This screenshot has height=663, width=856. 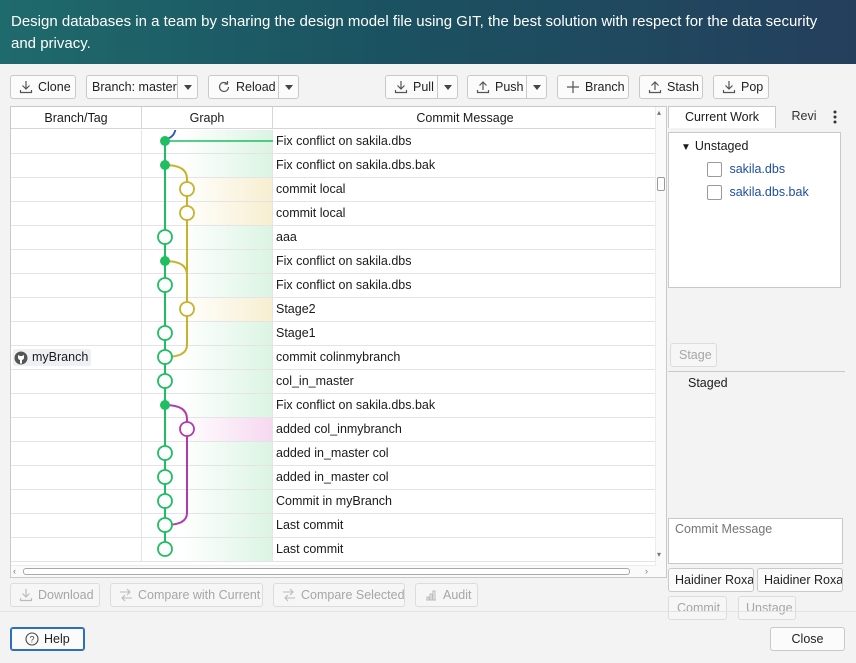 What do you see at coordinates (428, 611) in the screenshot?
I see `footer-divider` at bounding box center [428, 611].